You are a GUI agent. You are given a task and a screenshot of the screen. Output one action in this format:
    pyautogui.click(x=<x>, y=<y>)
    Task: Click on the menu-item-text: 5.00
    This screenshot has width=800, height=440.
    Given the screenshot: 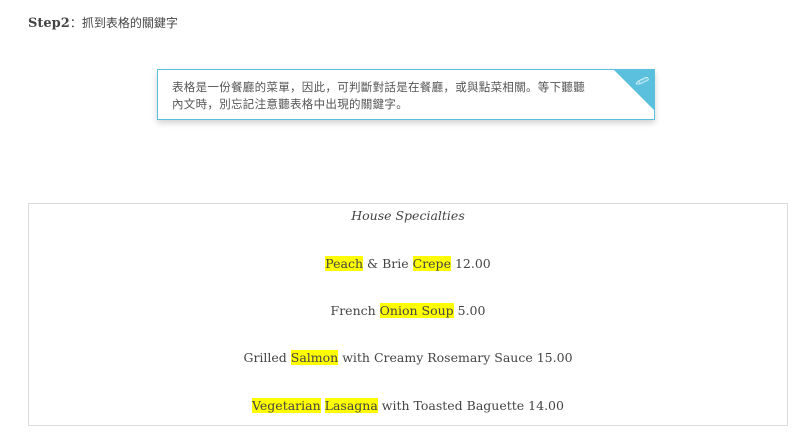 What is the action you would take?
    pyautogui.click(x=469, y=310)
    